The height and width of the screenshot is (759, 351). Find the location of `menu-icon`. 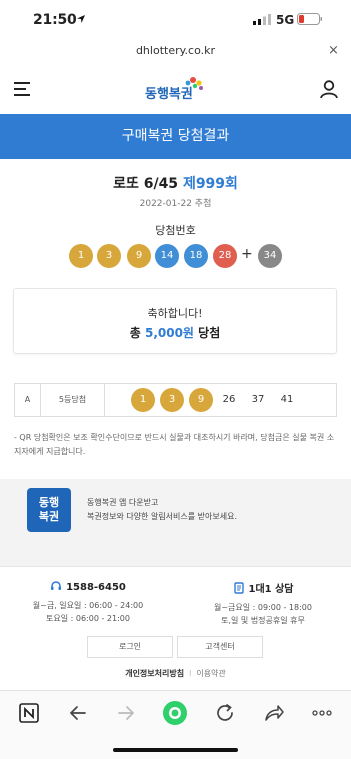

menu-icon is located at coordinates (22, 89).